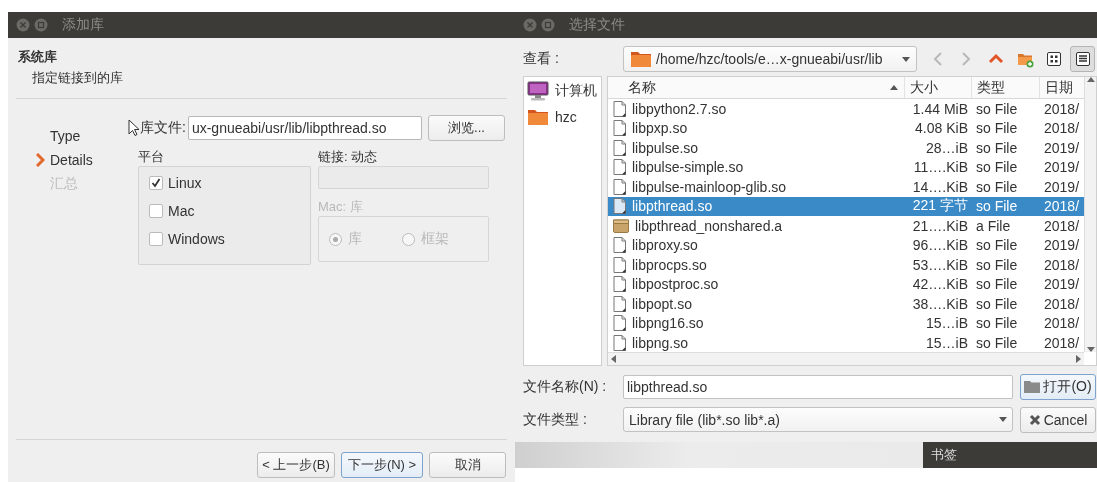  What do you see at coordinates (946, 342) in the screenshot?
I see `file-size: 15…iB` at bounding box center [946, 342].